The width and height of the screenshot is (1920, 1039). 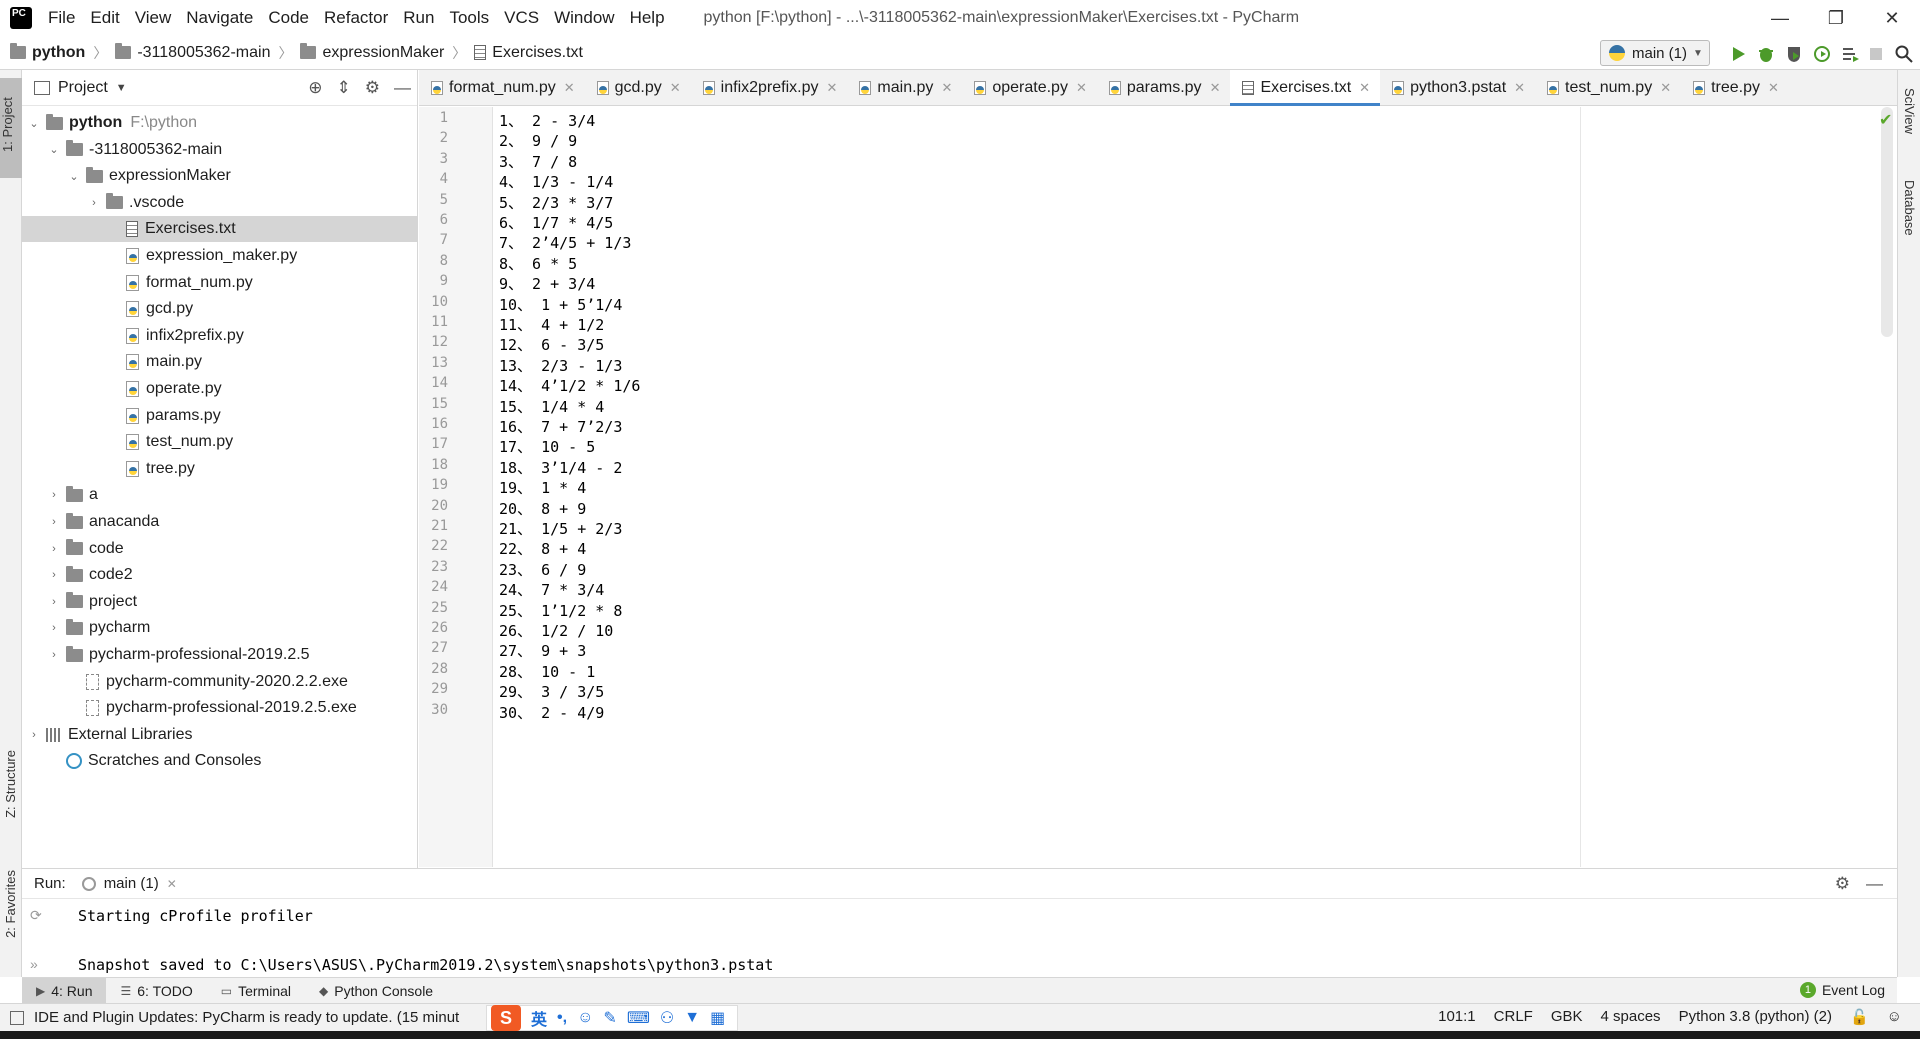 I want to click on tree-item: format_num.py, so click(x=220, y=283).